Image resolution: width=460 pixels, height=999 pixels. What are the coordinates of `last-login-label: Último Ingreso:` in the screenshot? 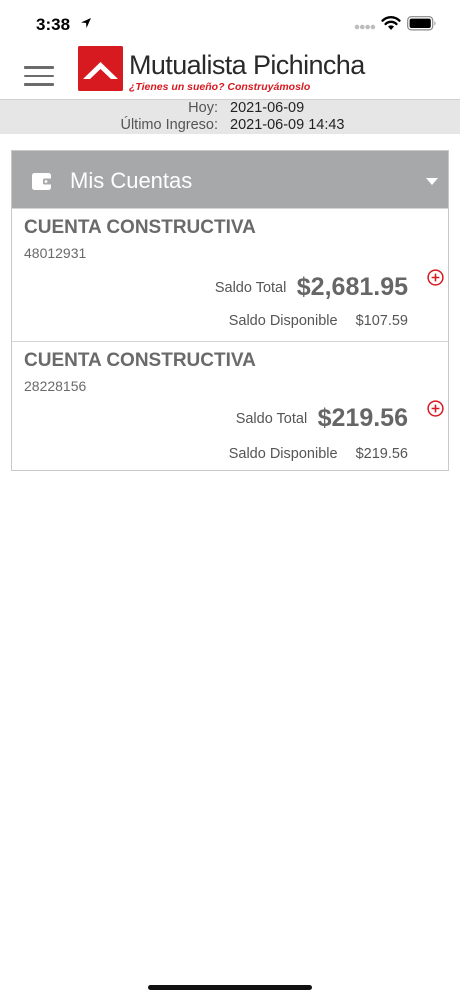 It's located at (169, 125).